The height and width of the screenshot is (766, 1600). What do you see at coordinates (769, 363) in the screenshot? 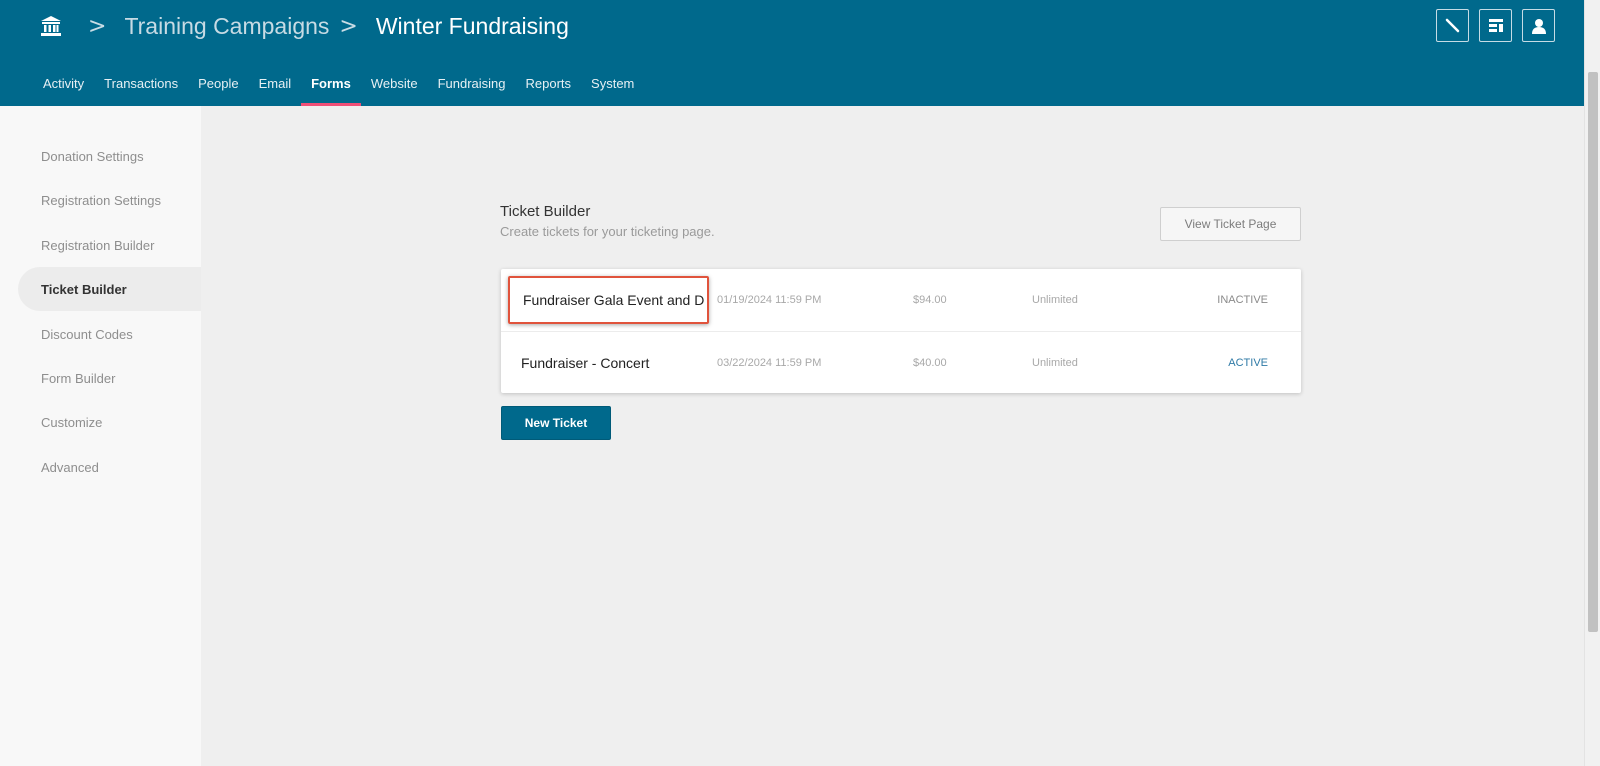
I see `ticket-date: 03/22/2024 11:59 PM` at bounding box center [769, 363].